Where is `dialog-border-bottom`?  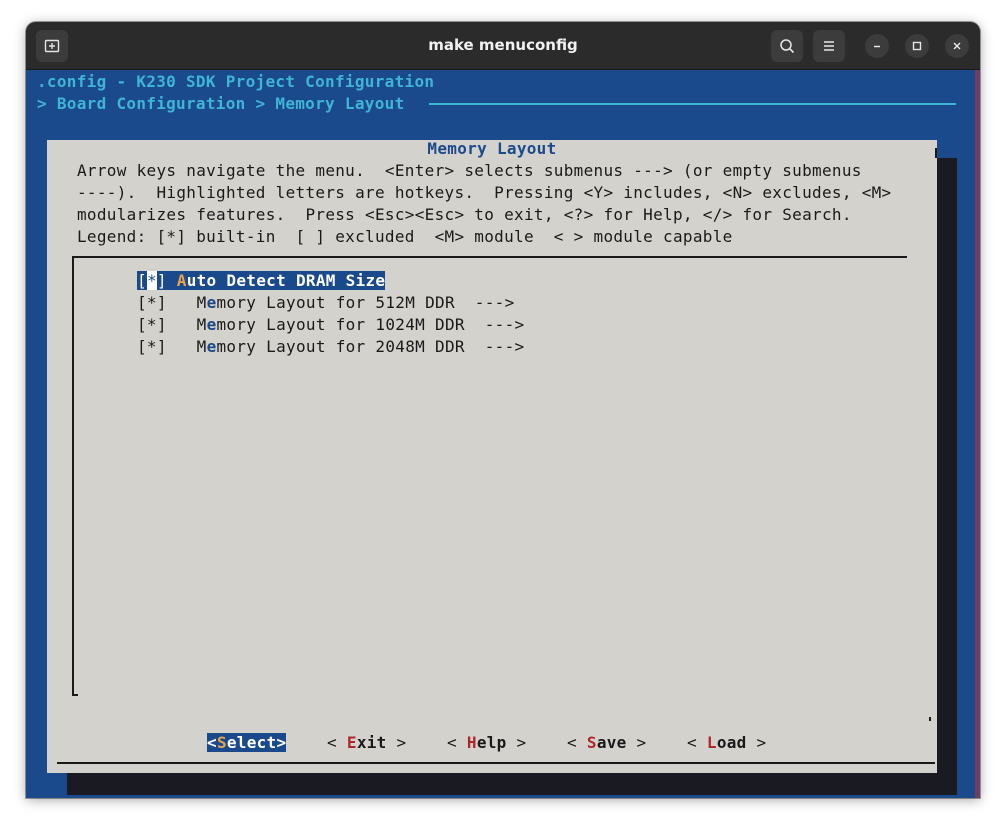 dialog-border-bottom is located at coordinates (496, 763).